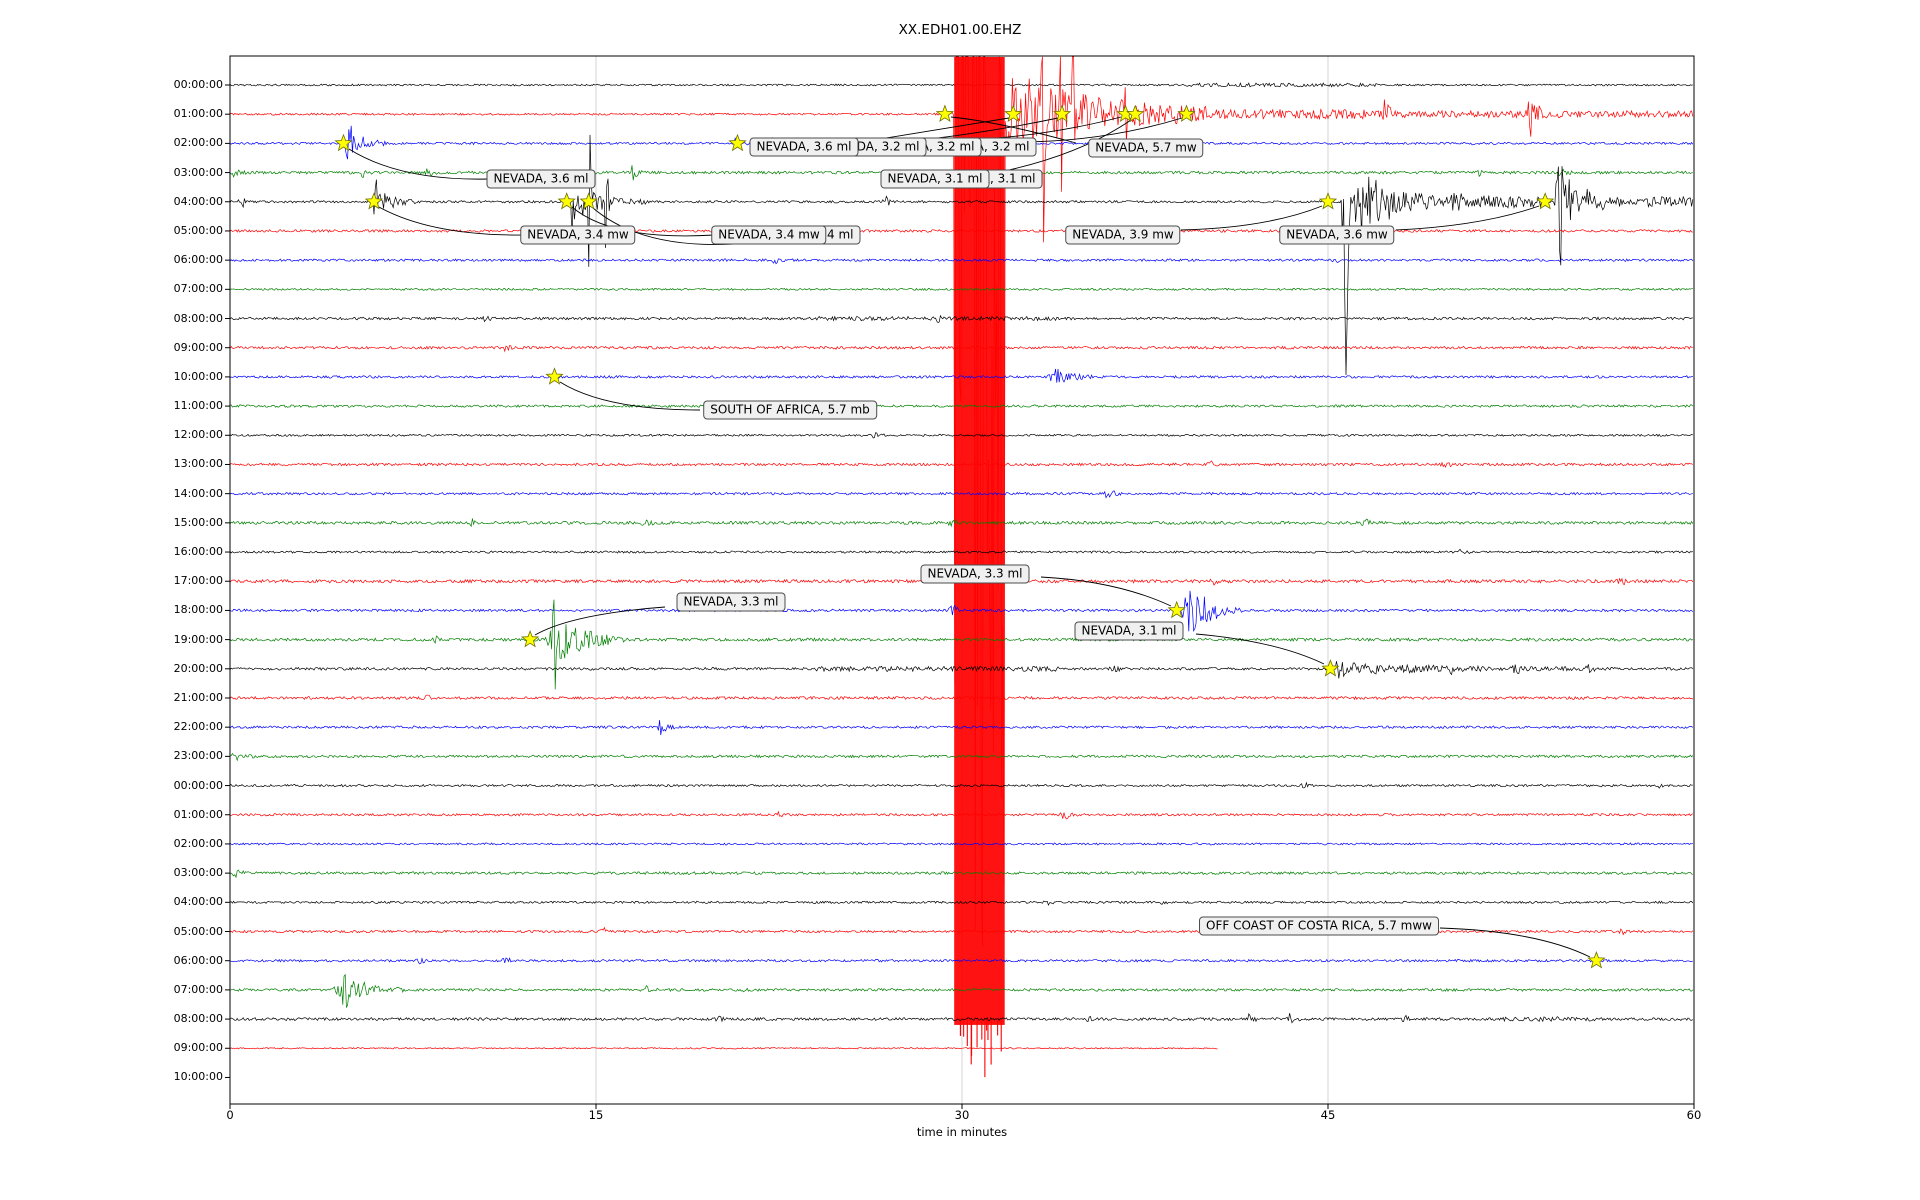  I want to click on y-tick-label: 22:00:00, so click(198, 727).